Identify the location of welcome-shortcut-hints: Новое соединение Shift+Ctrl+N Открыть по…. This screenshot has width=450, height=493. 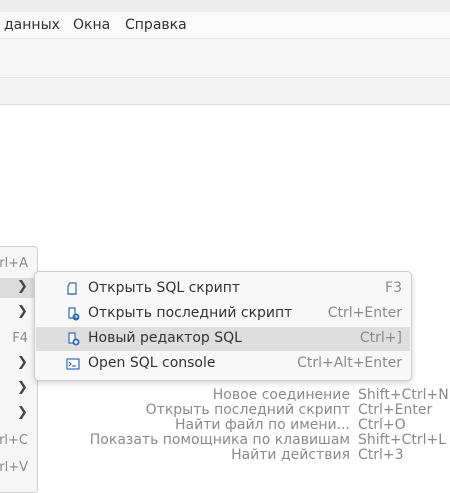
(255, 425).